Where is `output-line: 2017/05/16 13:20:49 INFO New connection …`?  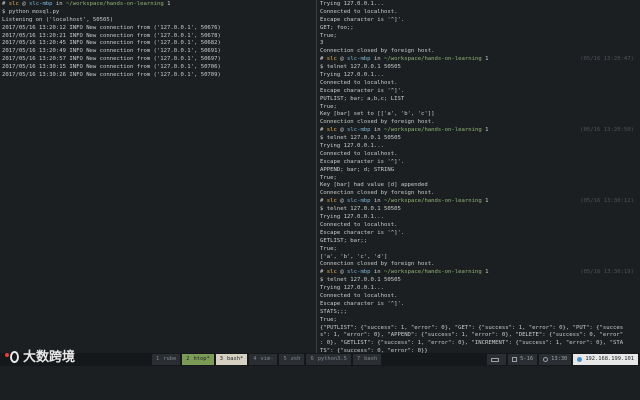 output-line: 2017/05/16 13:20:49 INFO New connection … is located at coordinates (111, 51).